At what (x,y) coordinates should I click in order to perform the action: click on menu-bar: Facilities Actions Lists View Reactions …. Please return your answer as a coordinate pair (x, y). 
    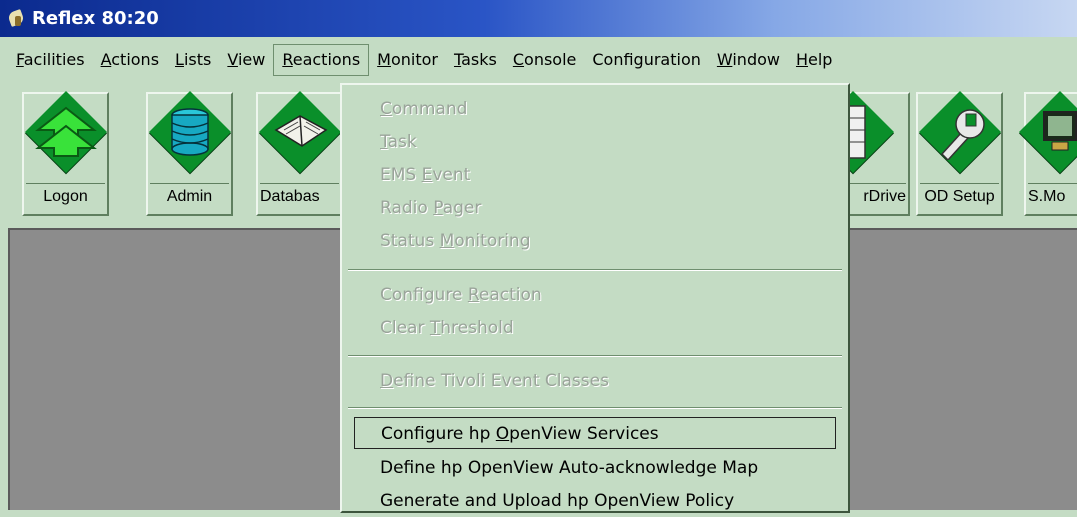
    Looking at the image, I should click on (538, 59).